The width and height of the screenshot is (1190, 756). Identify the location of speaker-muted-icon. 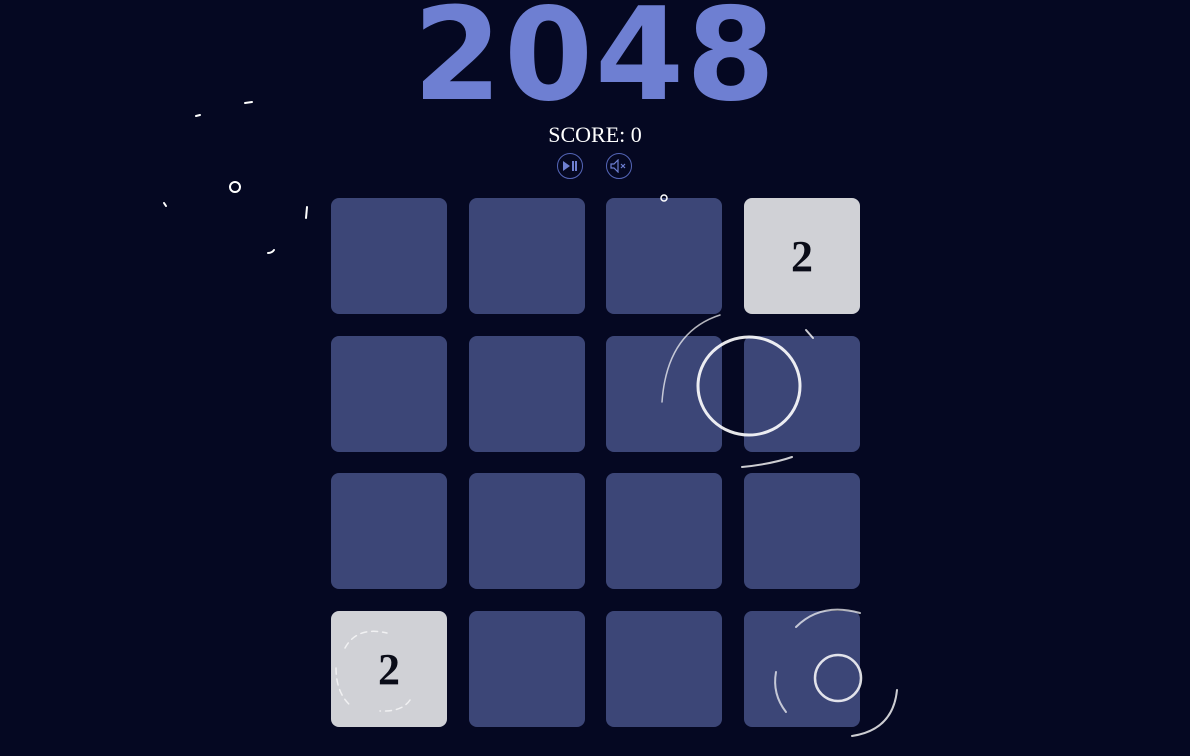
(618, 166).